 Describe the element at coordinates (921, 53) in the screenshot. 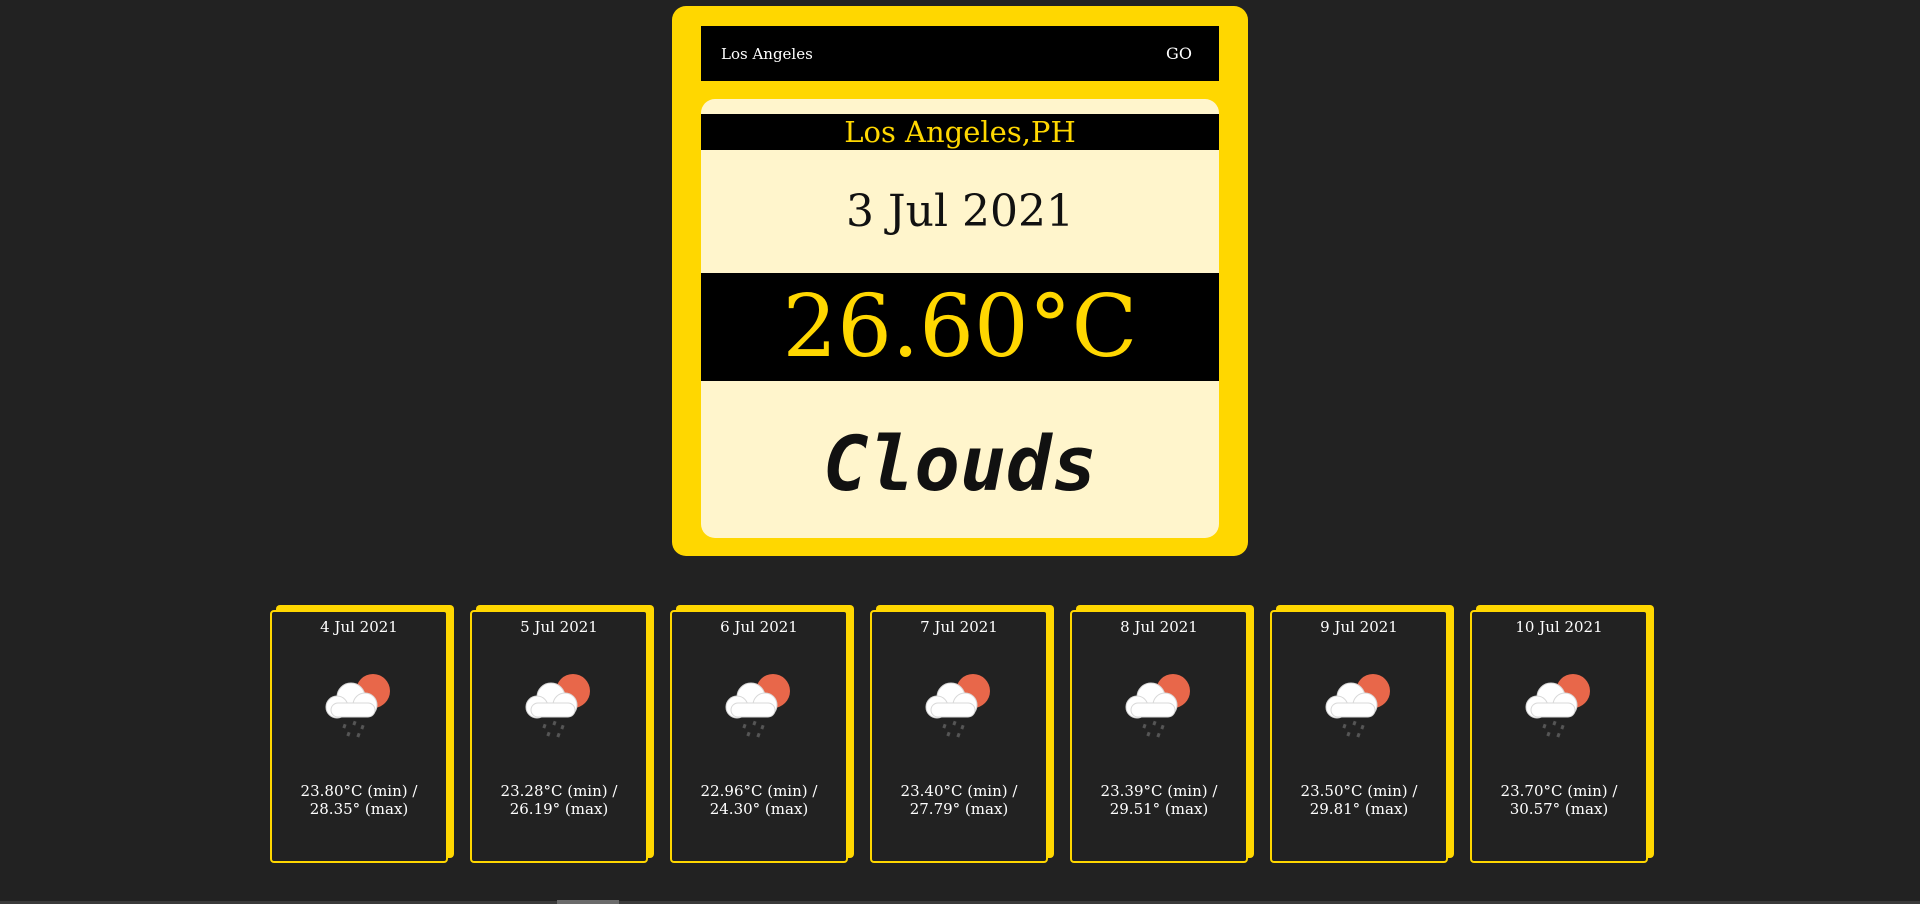

I see `city-search-input` at that location.